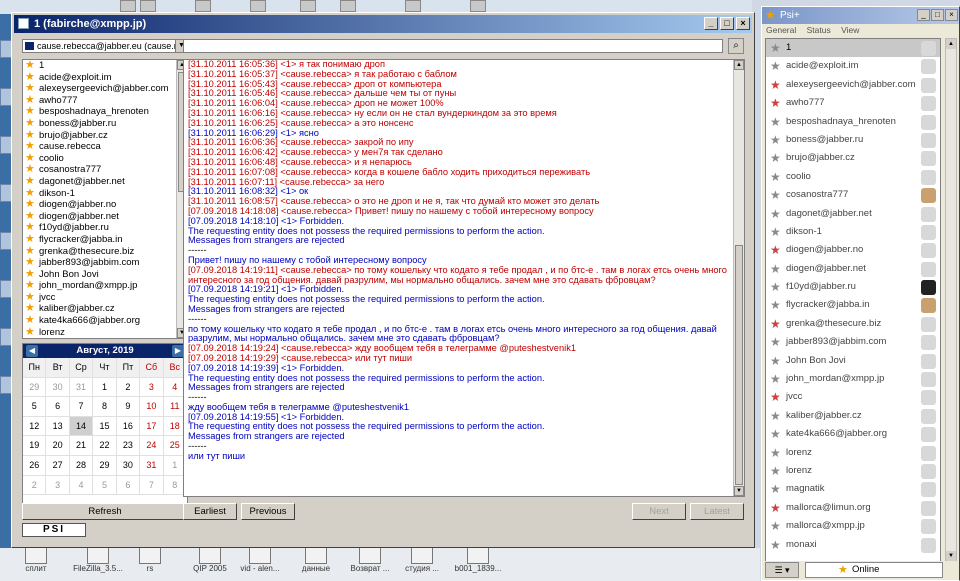 The height and width of the screenshot is (581, 960). I want to click on prev-month-arrow-icon: ◀, so click(32, 351).